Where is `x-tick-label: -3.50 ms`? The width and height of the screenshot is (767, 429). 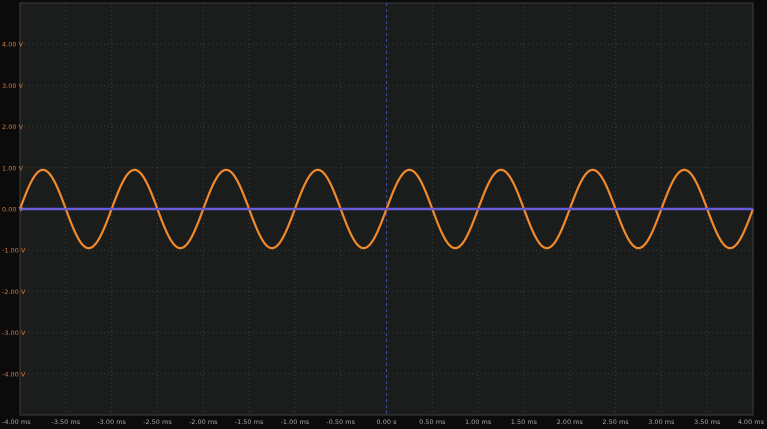
x-tick-label: -3.50 ms is located at coordinates (66, 422).